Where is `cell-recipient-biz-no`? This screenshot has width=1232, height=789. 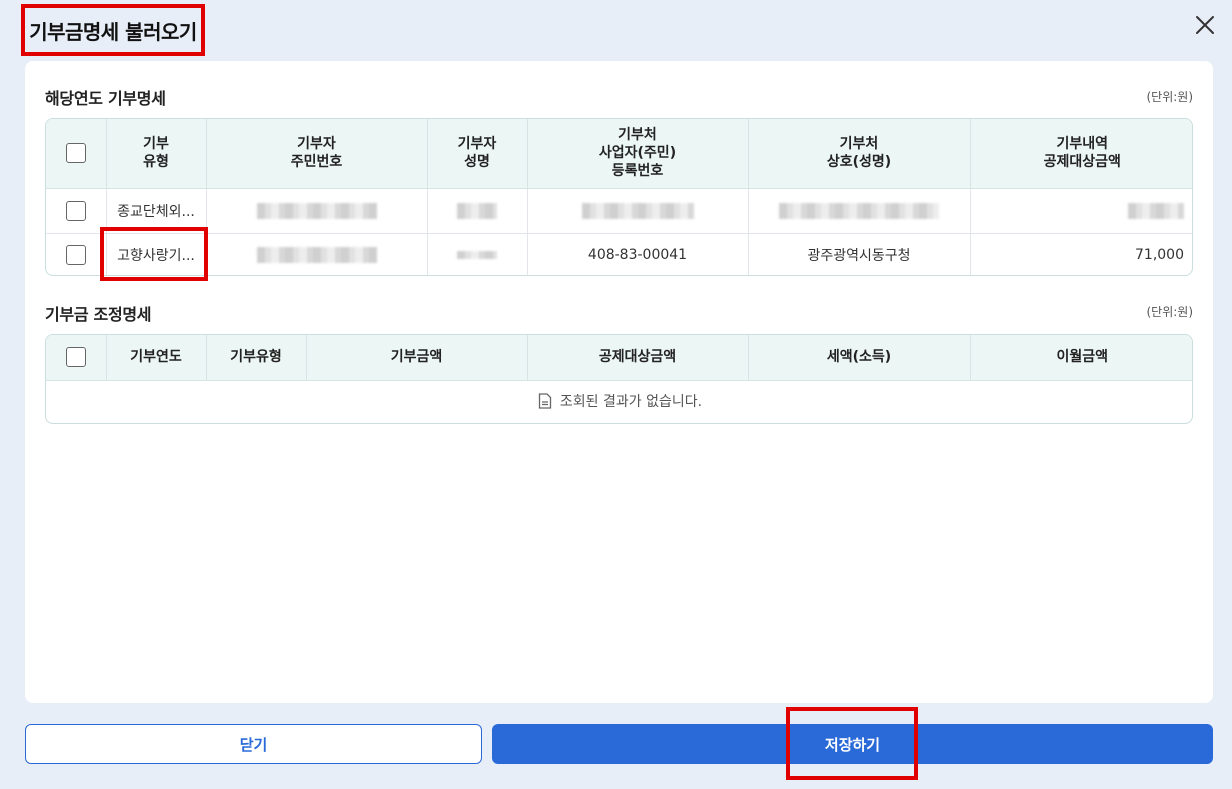
cell-recipient-biz-no is located at coordinates (638, 211).